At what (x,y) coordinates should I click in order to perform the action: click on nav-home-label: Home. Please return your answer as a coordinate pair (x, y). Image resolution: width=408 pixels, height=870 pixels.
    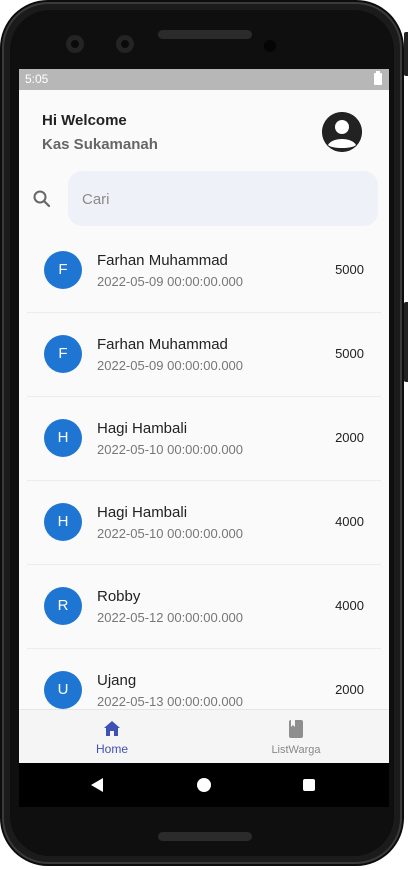
    Looking at the image, I should click on (111, 749).